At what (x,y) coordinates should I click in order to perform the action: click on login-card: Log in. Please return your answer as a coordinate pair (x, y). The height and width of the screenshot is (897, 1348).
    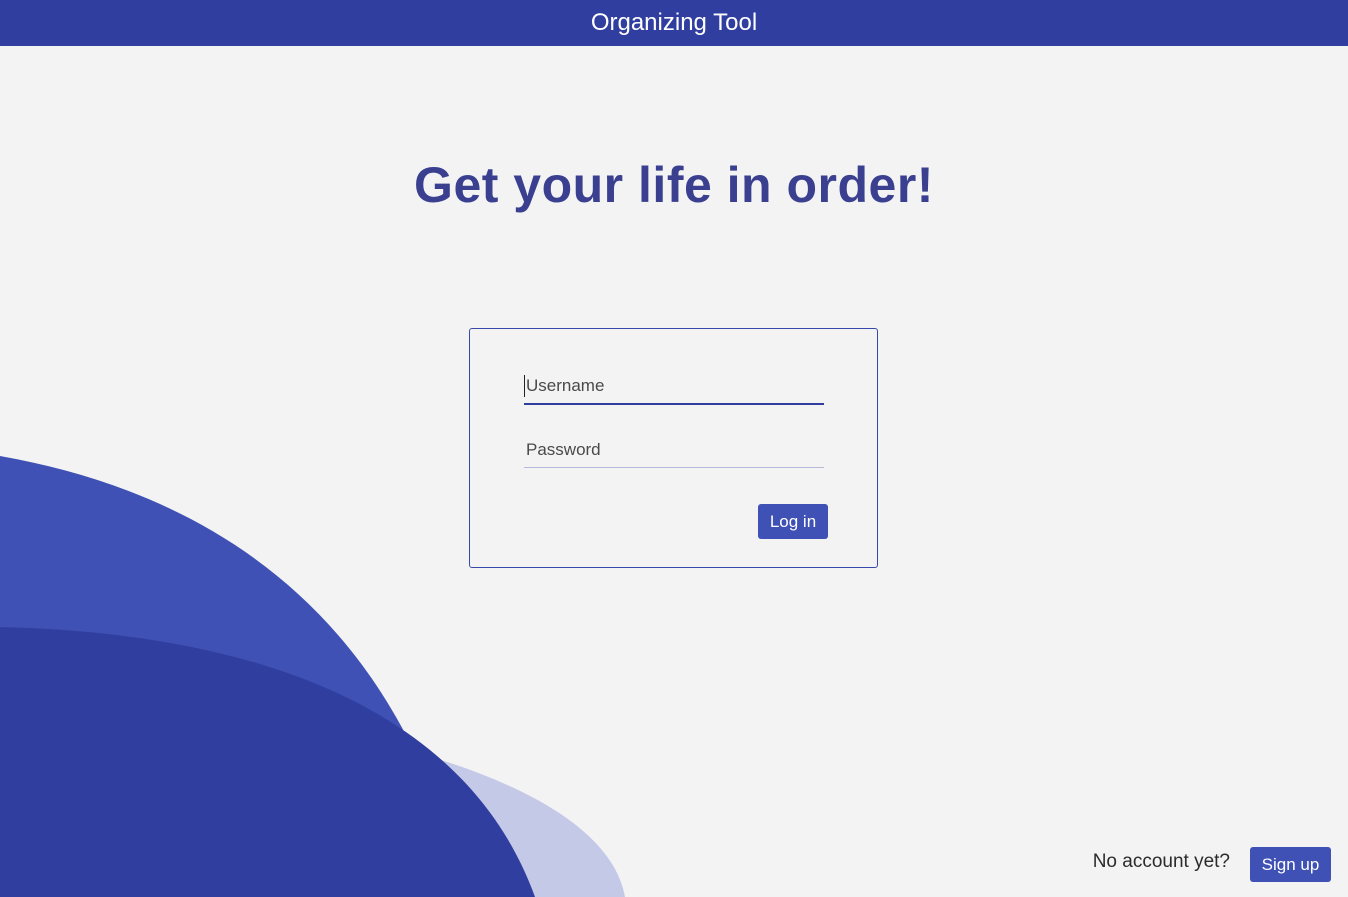
    Looking at the image, I should click on (673, 448).